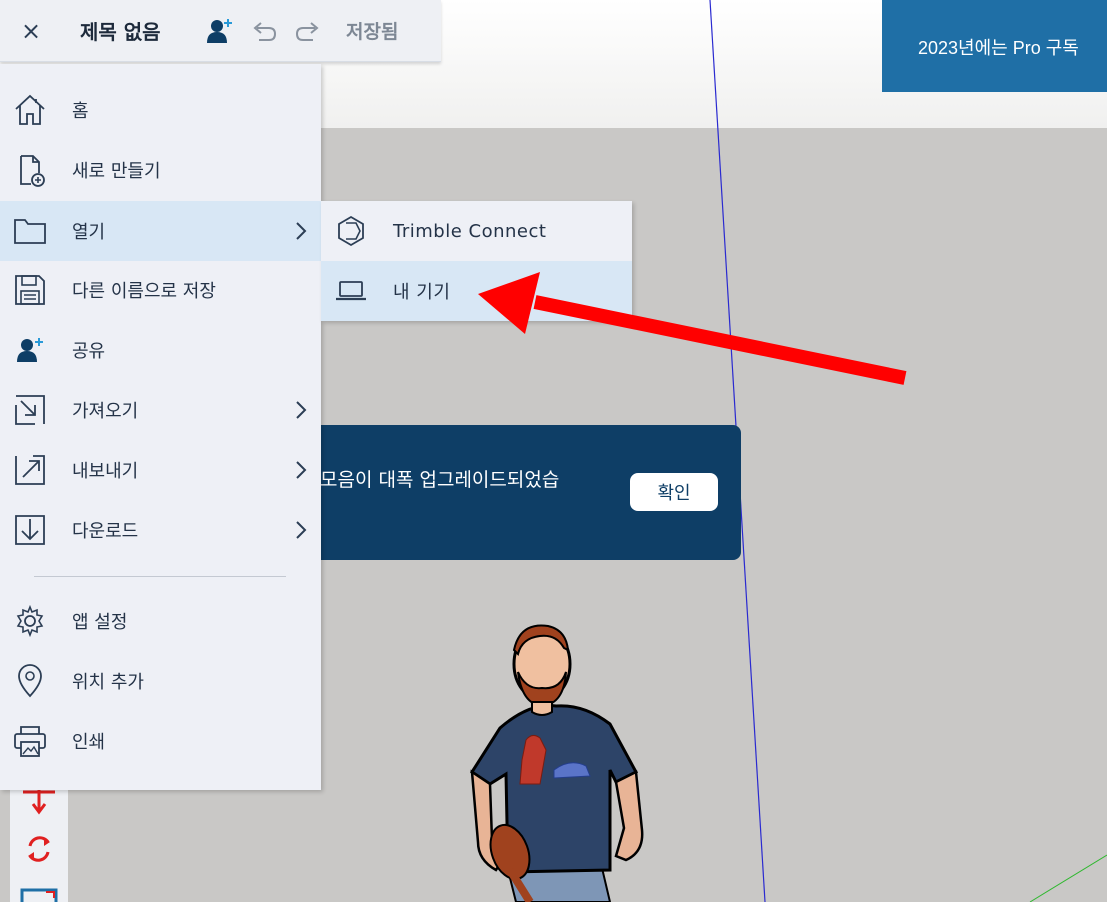 This screenshot has width=1107, height=902. Describe the element at coordinates (470, 231) in the screenshot. I see `submenu-item-label: Trimble Connect` at that location.